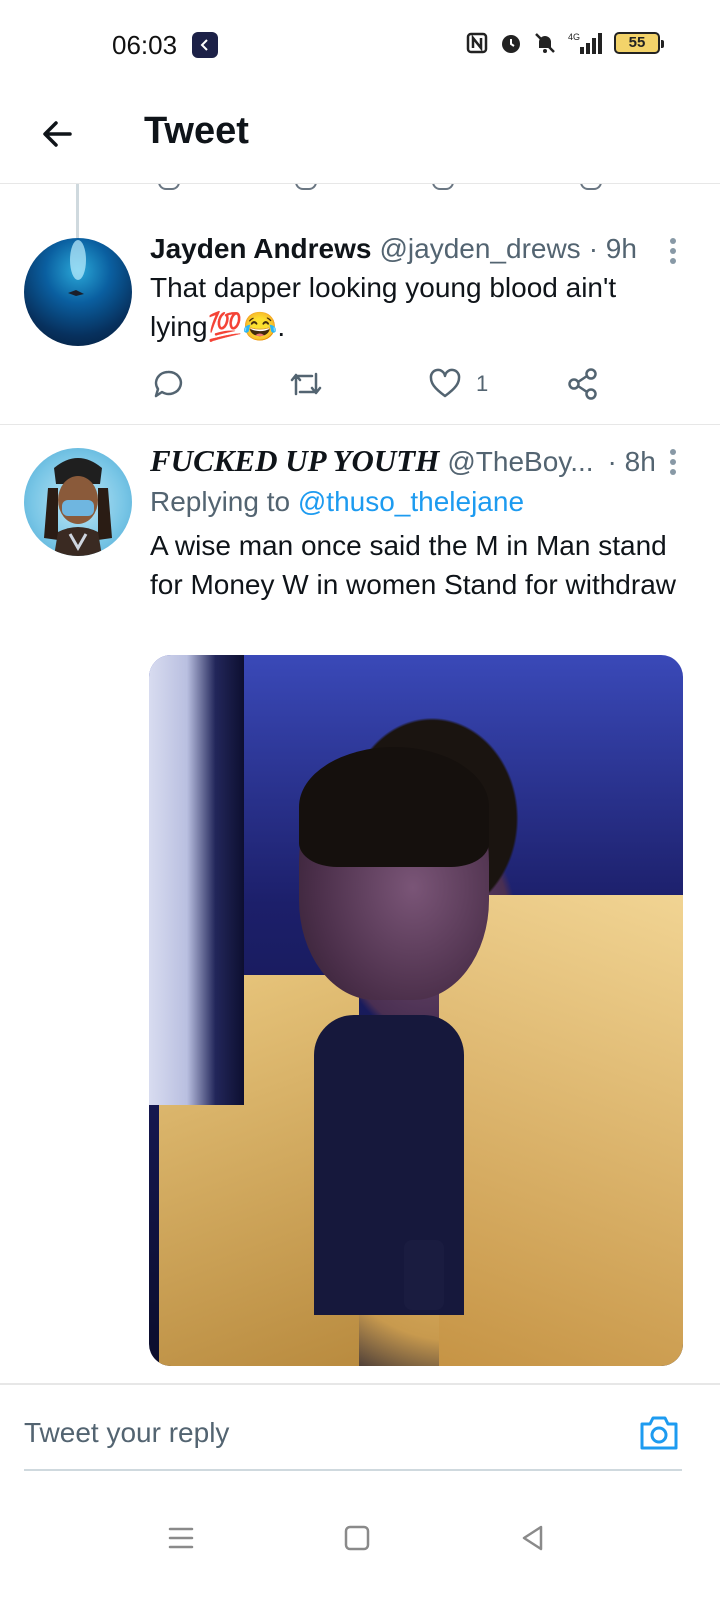 The height and width of the screenshot is (1600, 720). I want to click on reply-input: Tweet your reply, so click(329, 1433).